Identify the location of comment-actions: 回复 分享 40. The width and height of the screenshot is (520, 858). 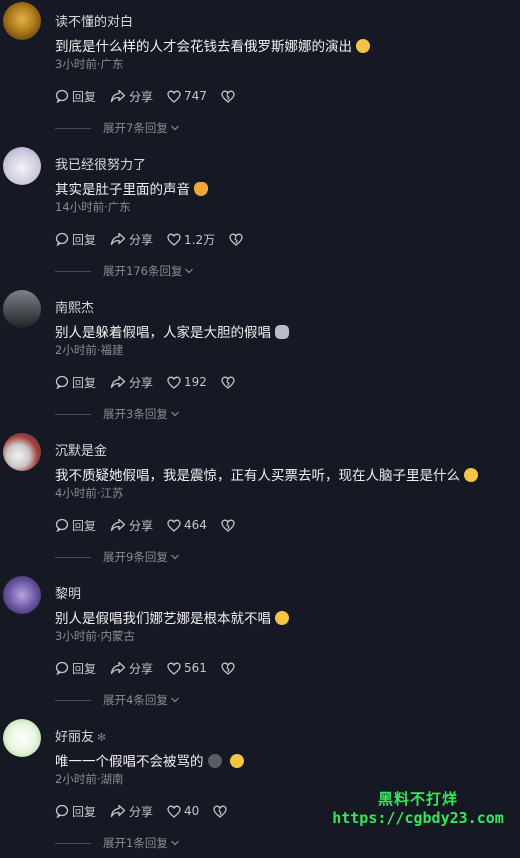
(149, 811).